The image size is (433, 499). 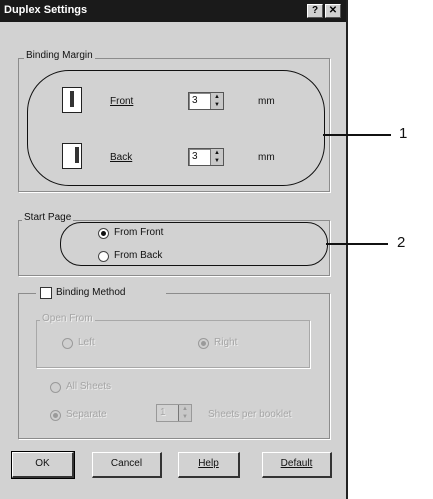 I want to click on sheets-stepper: 1 ▲ ▼, so click(x=174, y=413).